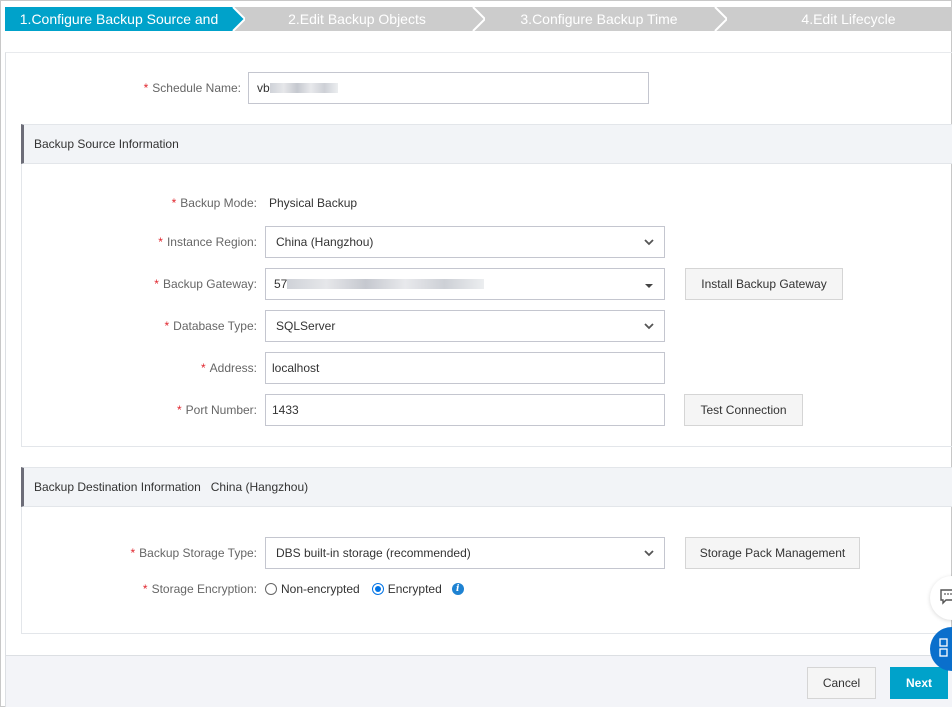 Image resolution: width=952 pixels, height=707 pixels. I want to click on encrypted-label: Encrypted, so click(414, 589).